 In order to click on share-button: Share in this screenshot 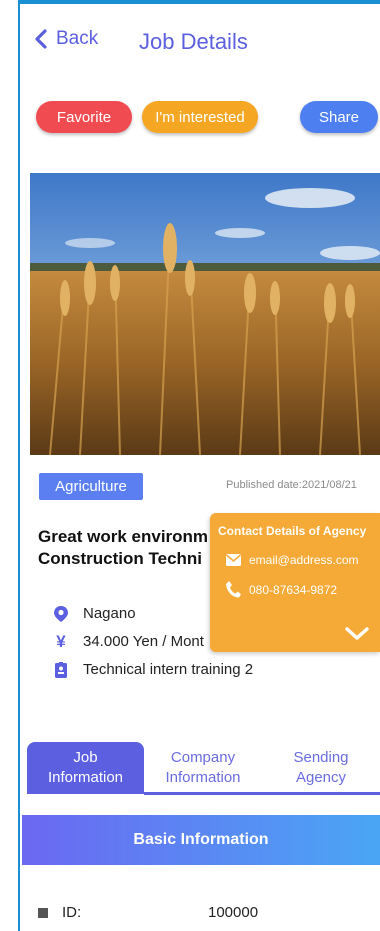, I will do `click(339, 117)`.